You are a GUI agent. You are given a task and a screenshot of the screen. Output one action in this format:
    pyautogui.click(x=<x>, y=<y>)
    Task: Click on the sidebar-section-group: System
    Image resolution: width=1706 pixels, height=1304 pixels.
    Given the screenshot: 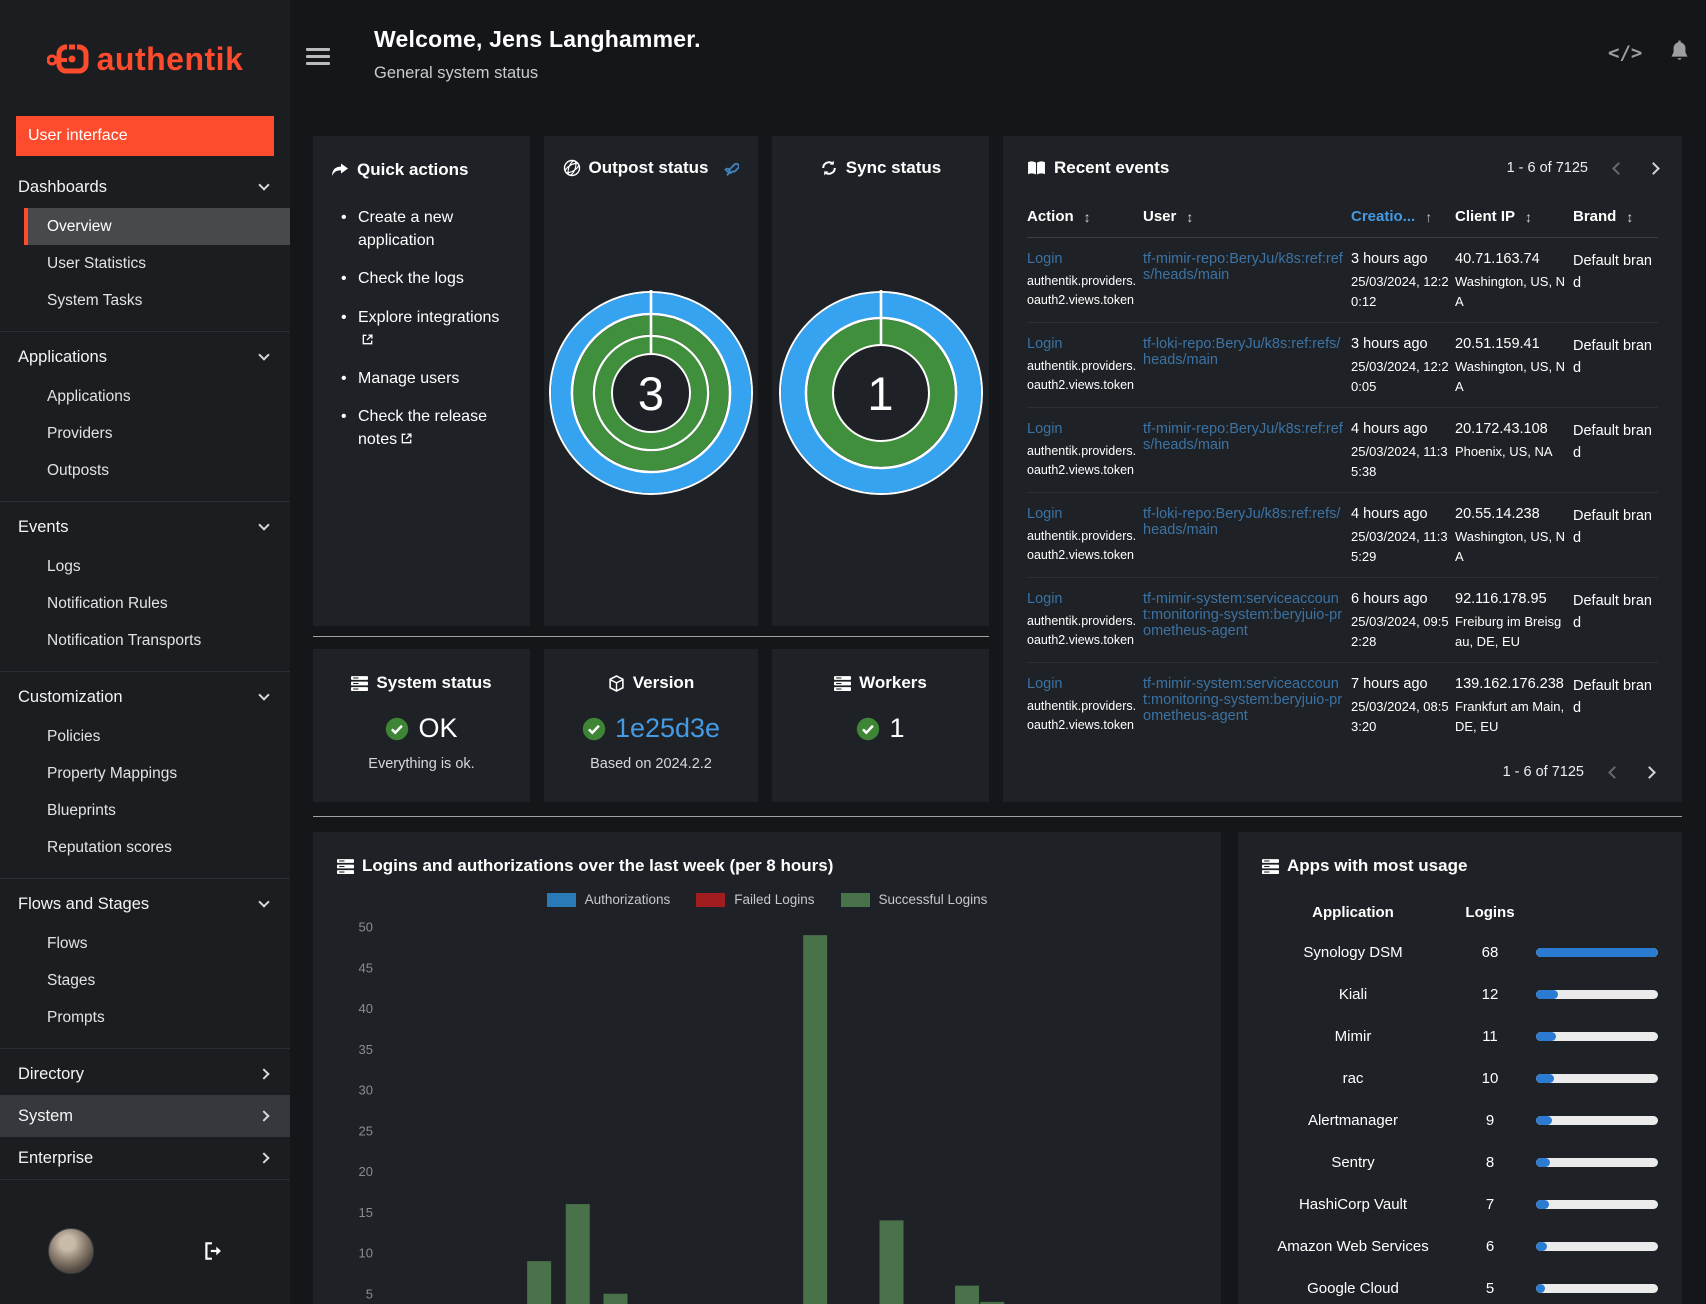 What is the action you would take?
    pyautogui.click(x=145, y=1116)
    